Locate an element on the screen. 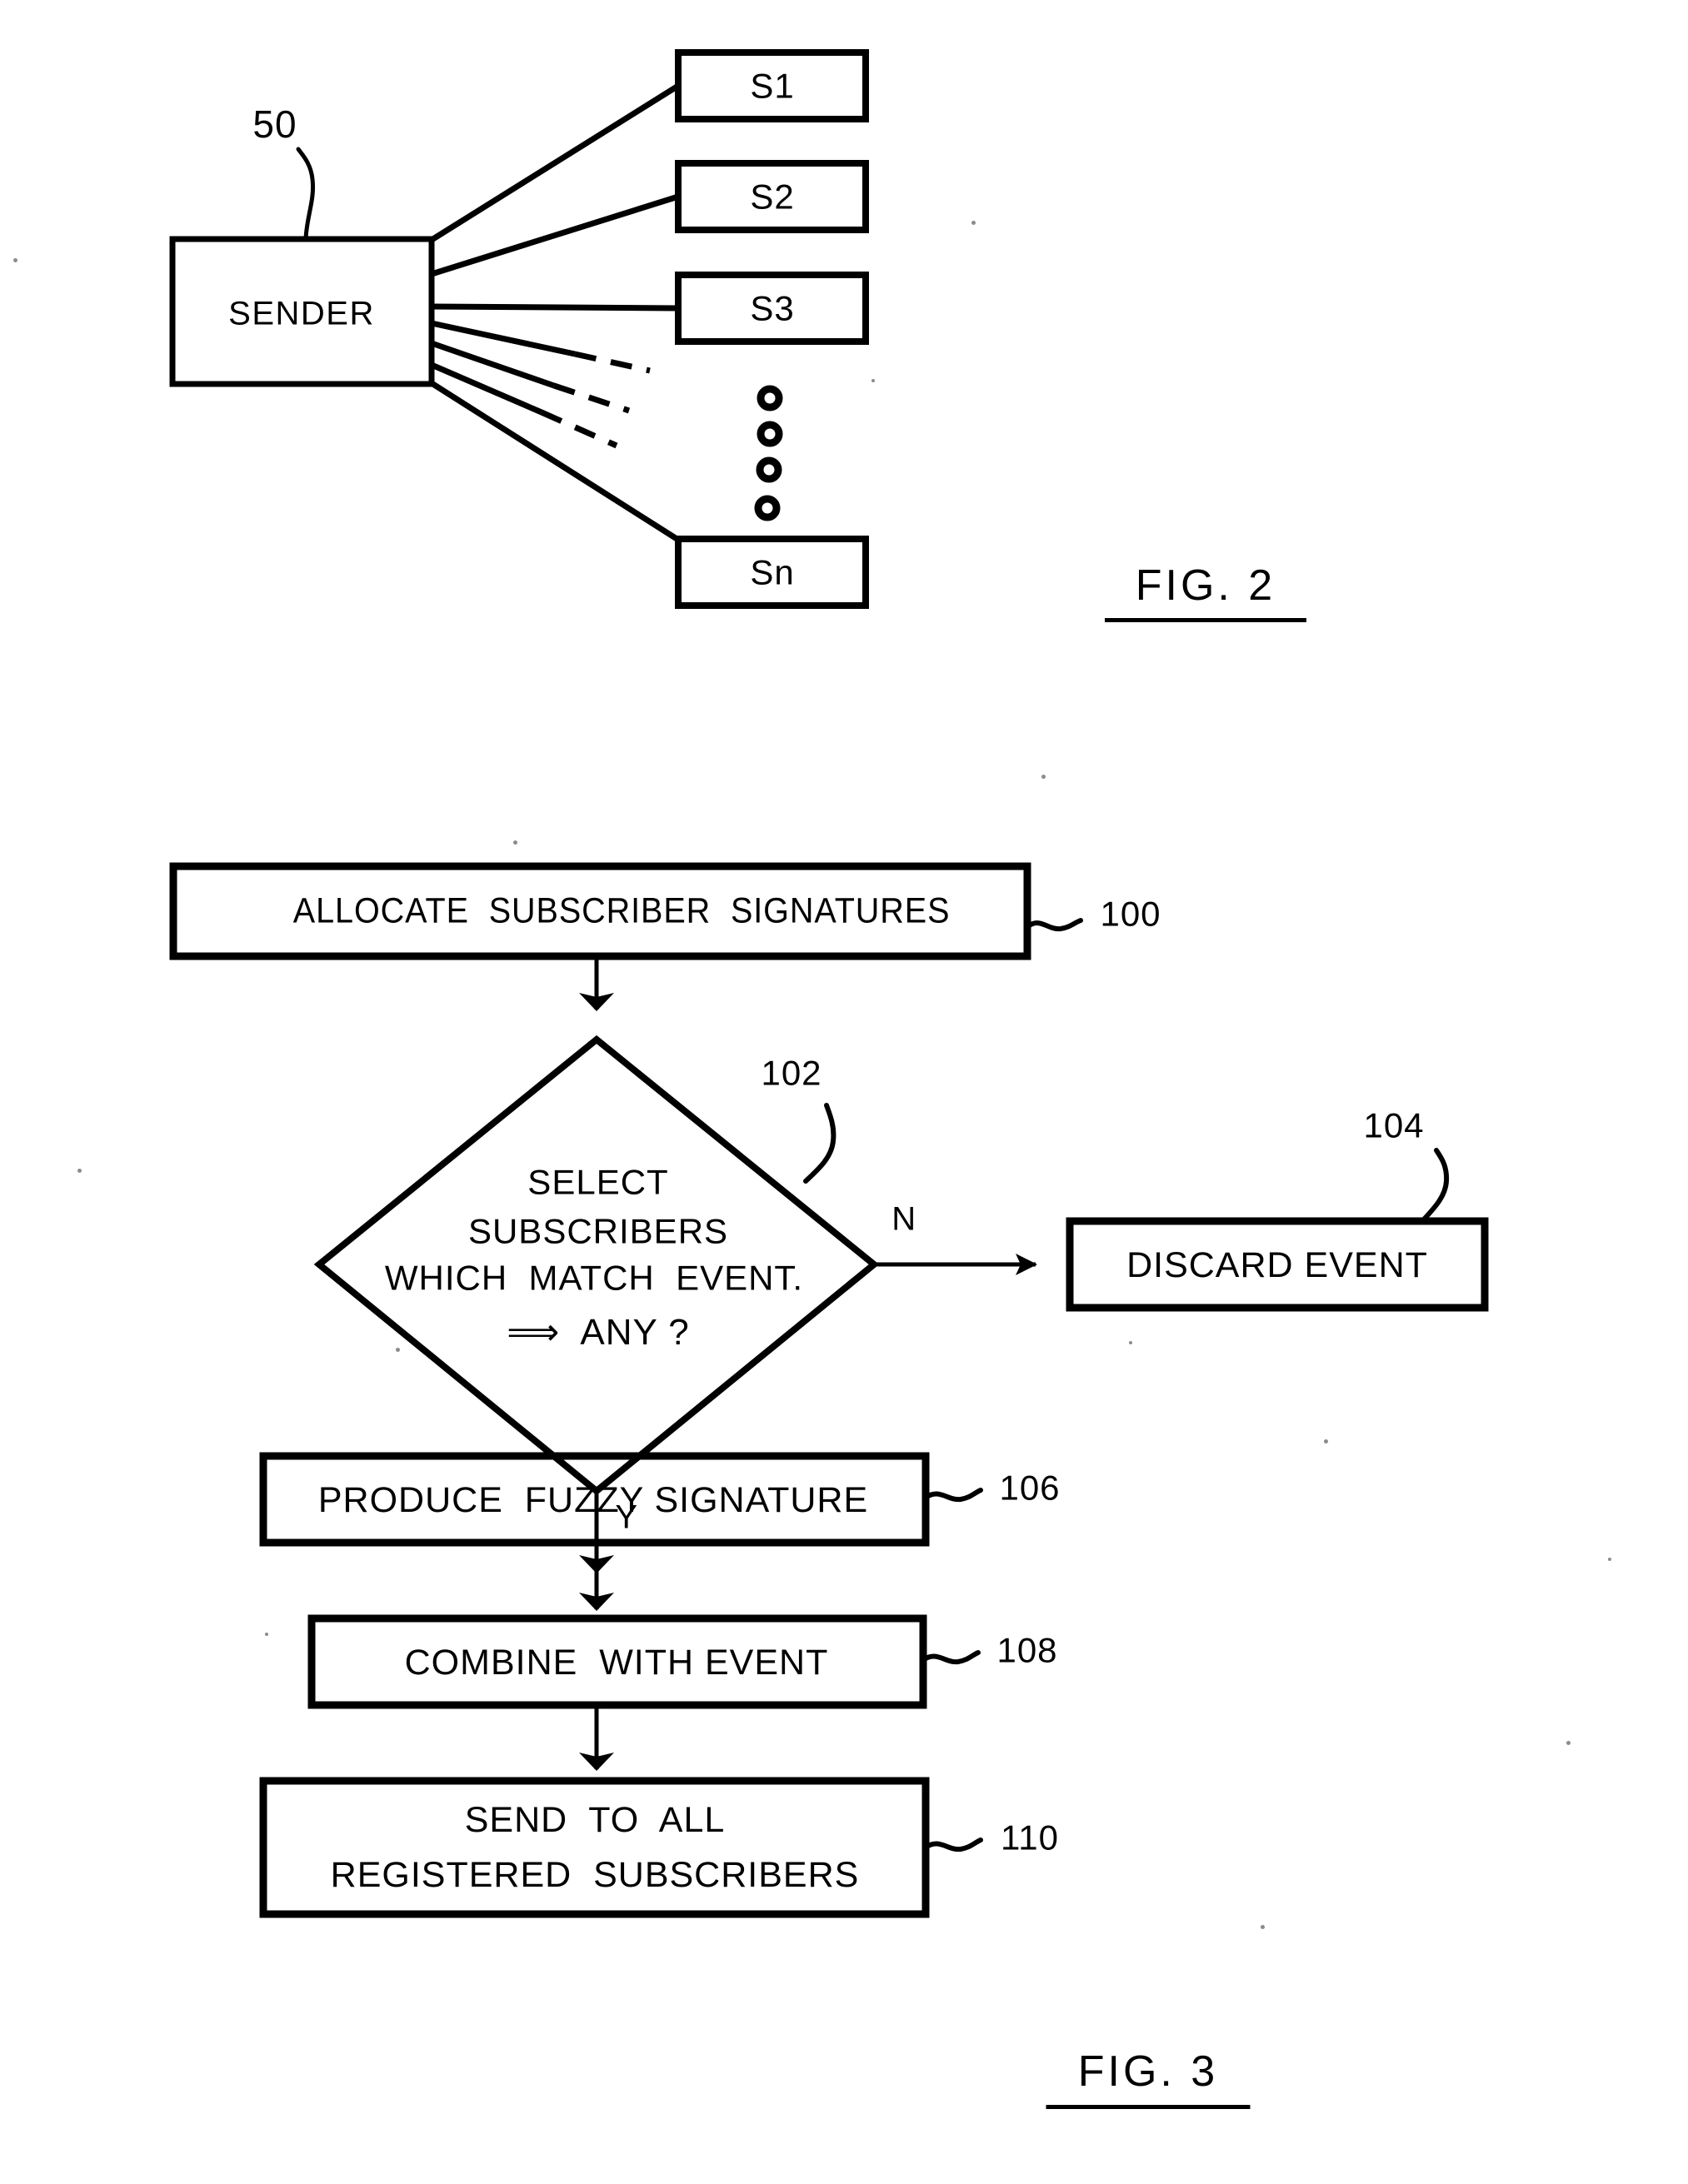 The height and width of the screenshot is (2184, 1688). figure-2-title-underline is located at coordinates (1205, 620).